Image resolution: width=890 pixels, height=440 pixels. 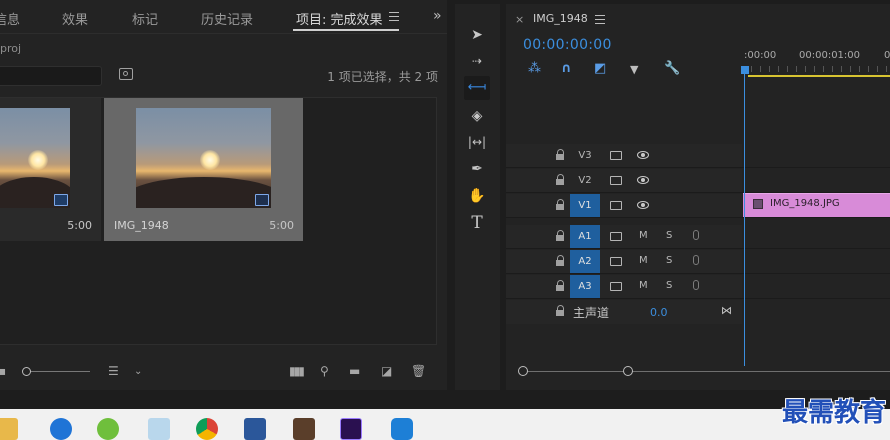 What do you see at coordinates (3, 371) in the screenshot?
I see `icon-view-icon: ▪` at bounding box center [3, 371].